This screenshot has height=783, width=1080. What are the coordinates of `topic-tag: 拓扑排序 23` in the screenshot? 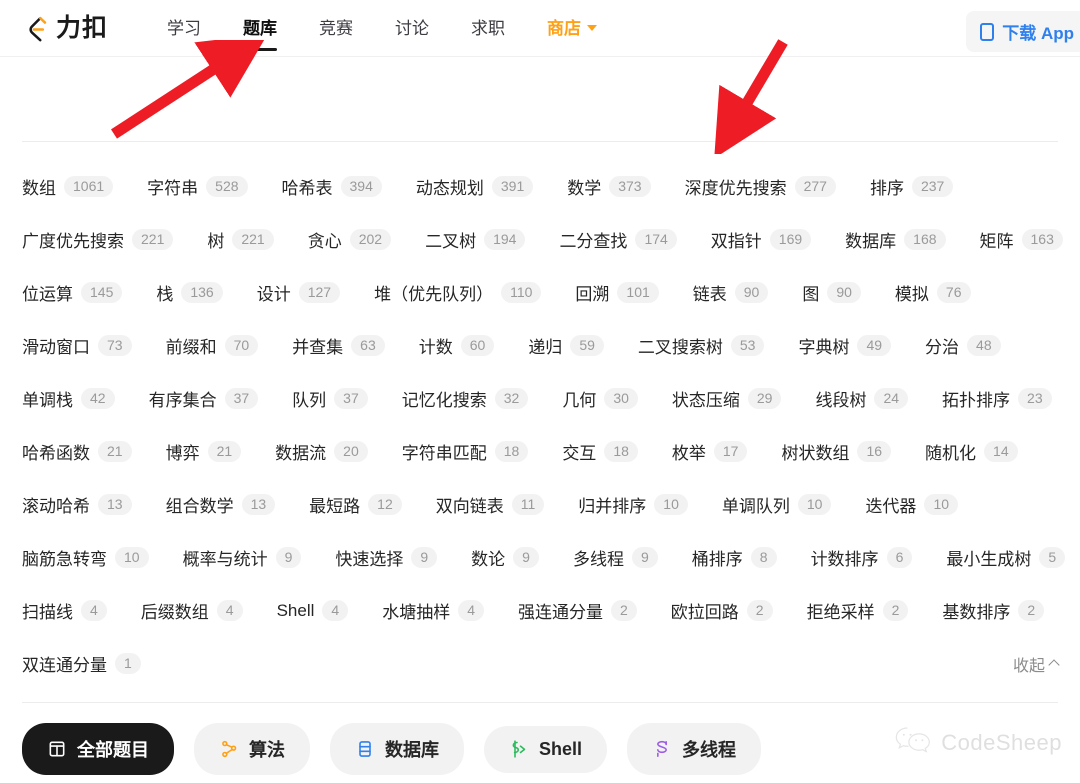 It's located at (997, 398).